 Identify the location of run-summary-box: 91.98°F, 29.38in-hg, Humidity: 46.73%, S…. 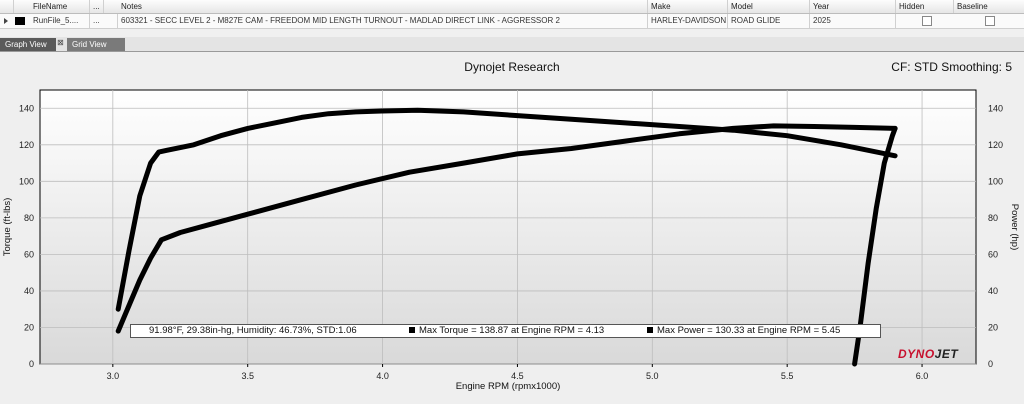
(505, 331).